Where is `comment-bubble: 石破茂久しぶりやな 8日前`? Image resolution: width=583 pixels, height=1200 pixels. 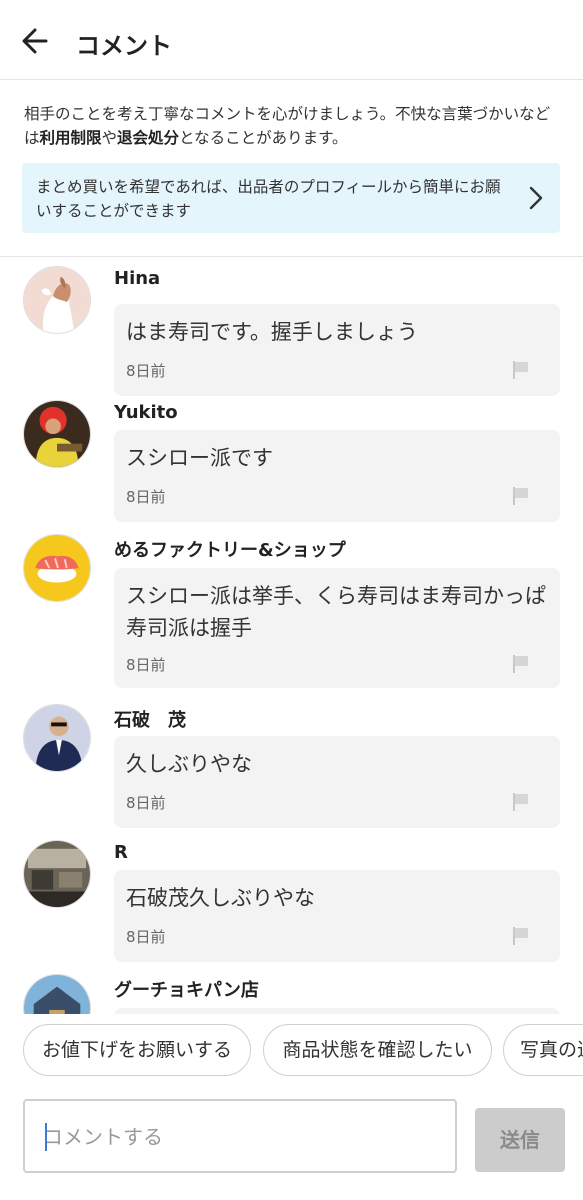 comment-bubble: 石破茂久しぶりやな 8日前 is located at coordinates (337, 916).